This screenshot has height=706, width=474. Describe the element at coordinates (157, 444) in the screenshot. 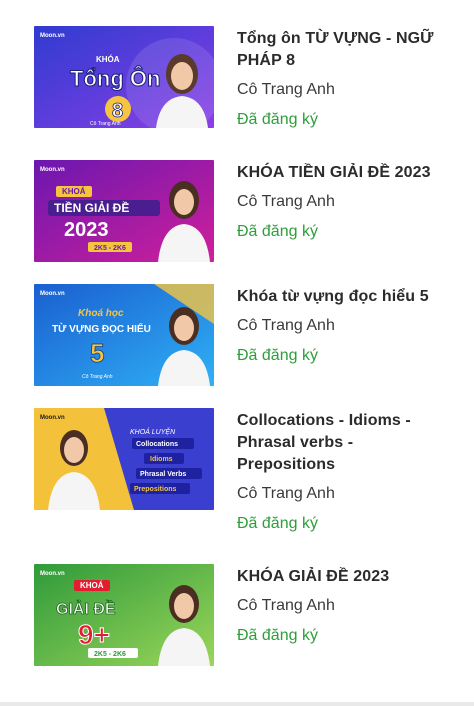

I see `svg-text: Collocations` at that location.